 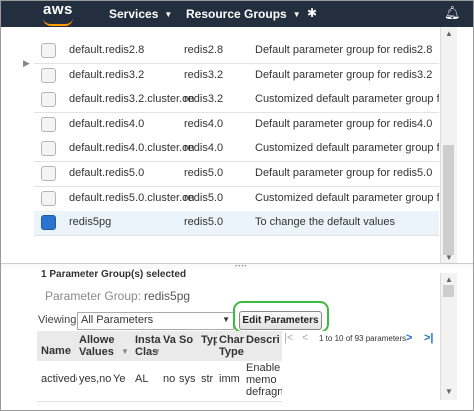 I want to click on annotation-highlight-circle, so click(x=281, y=317).